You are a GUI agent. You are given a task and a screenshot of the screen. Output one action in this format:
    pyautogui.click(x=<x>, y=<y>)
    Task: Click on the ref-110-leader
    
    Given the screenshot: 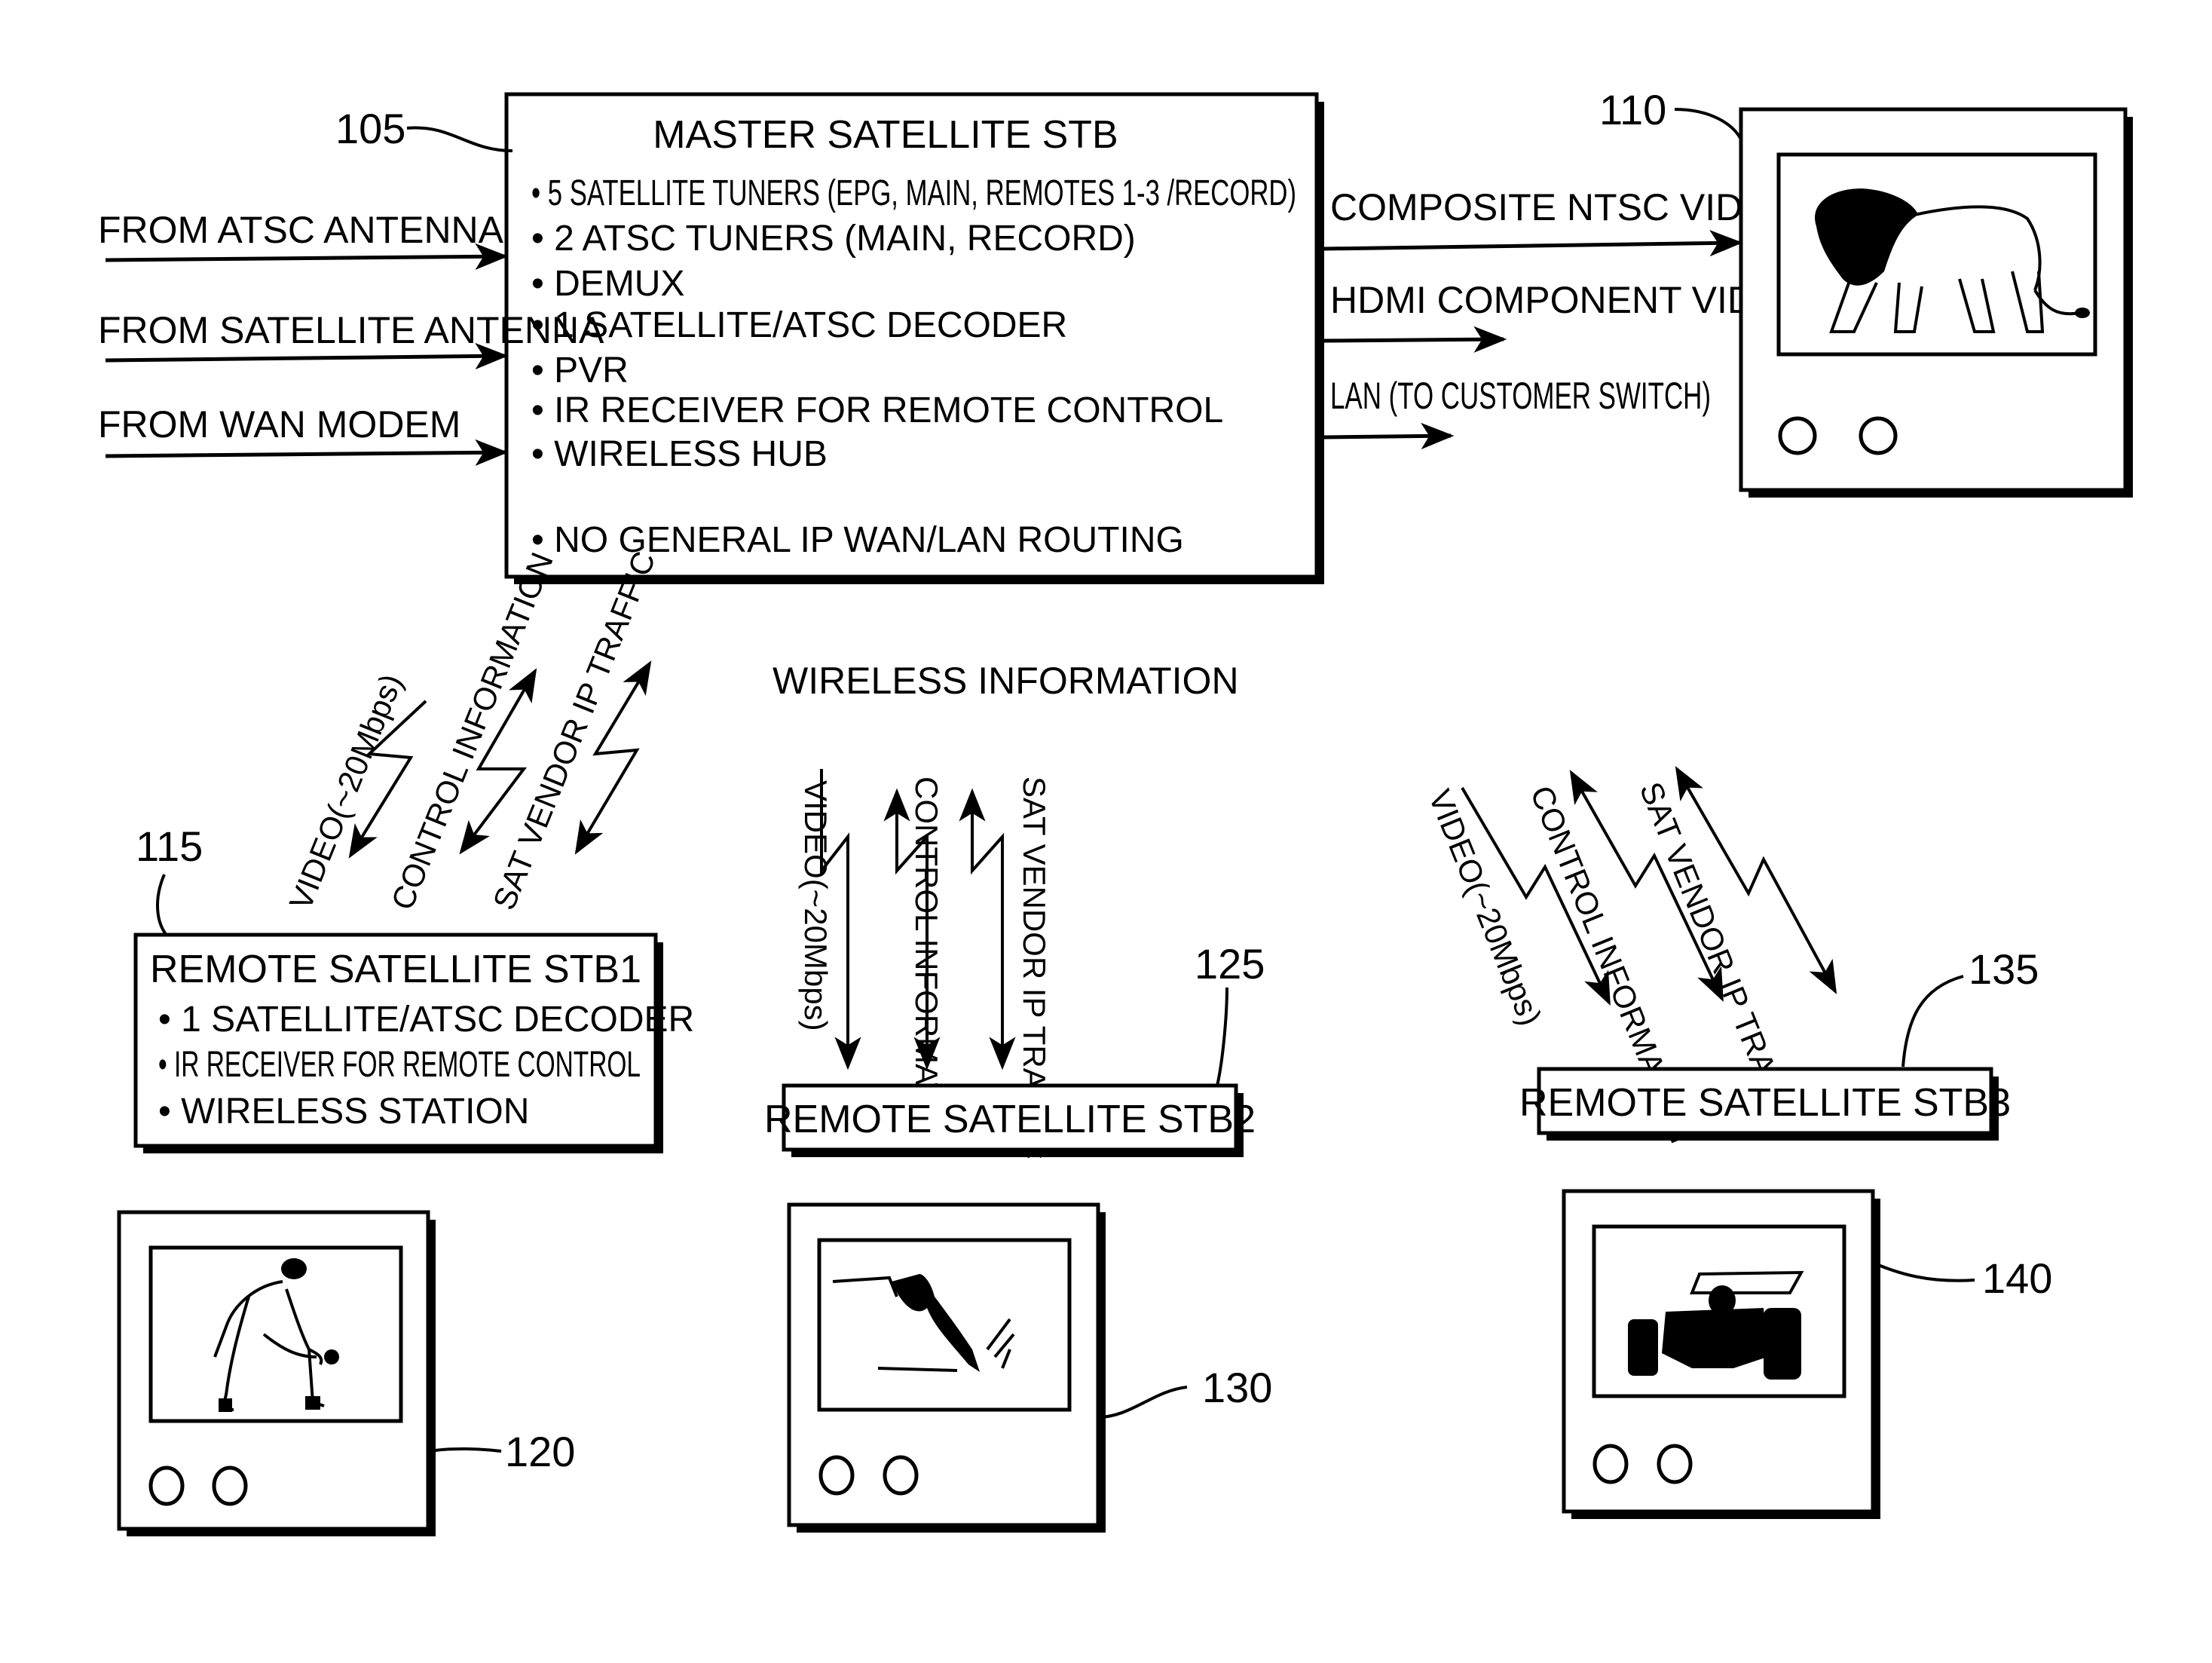 What is the action you would take?
    pyautogui.click(x=1708, y=124)
    